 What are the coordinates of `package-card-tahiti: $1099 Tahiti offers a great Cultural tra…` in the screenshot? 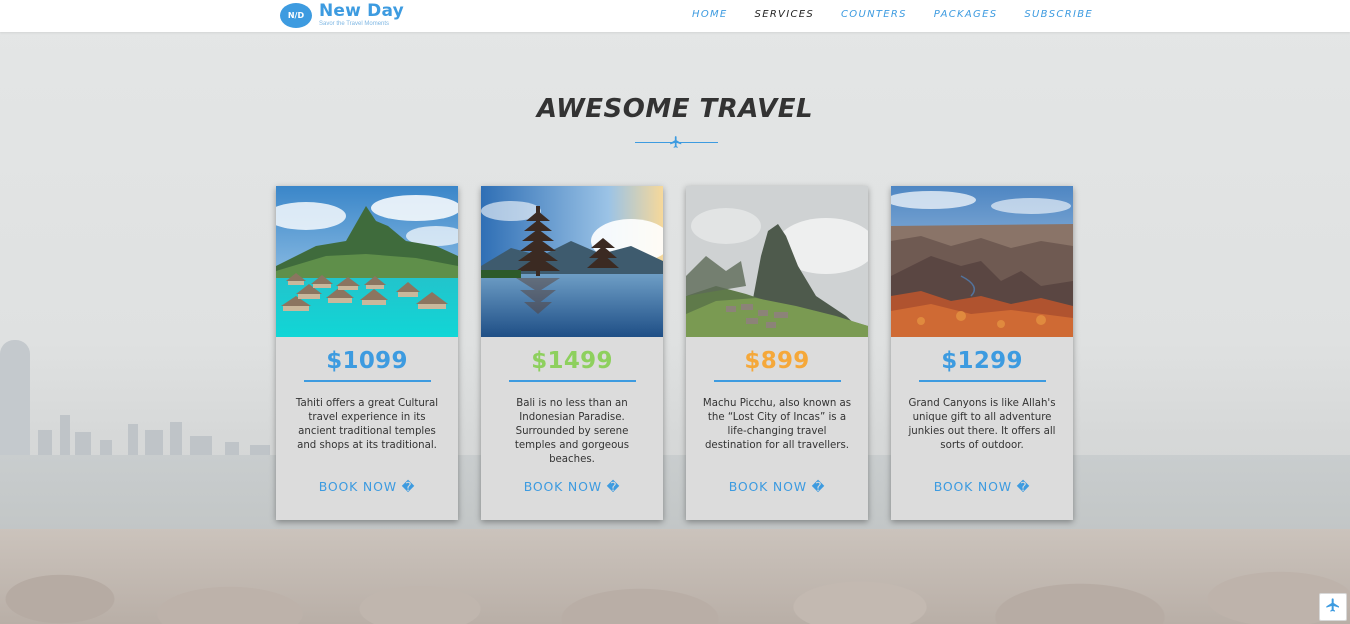 It's located at (367, 353).